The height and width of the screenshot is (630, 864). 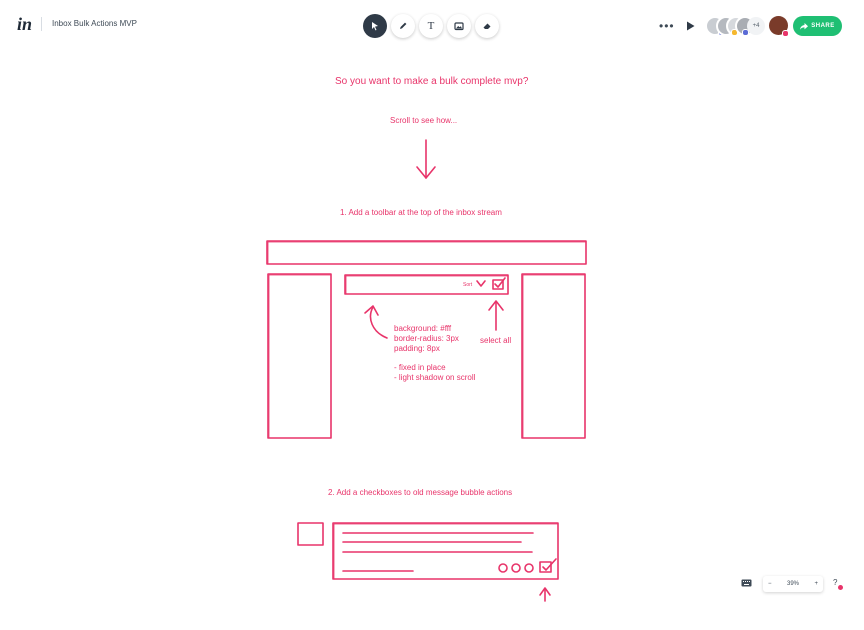 What do you see at coordinates (549, 564) in the screenshot?
I see `checkmark-icon` at bounding box center [549, 564].